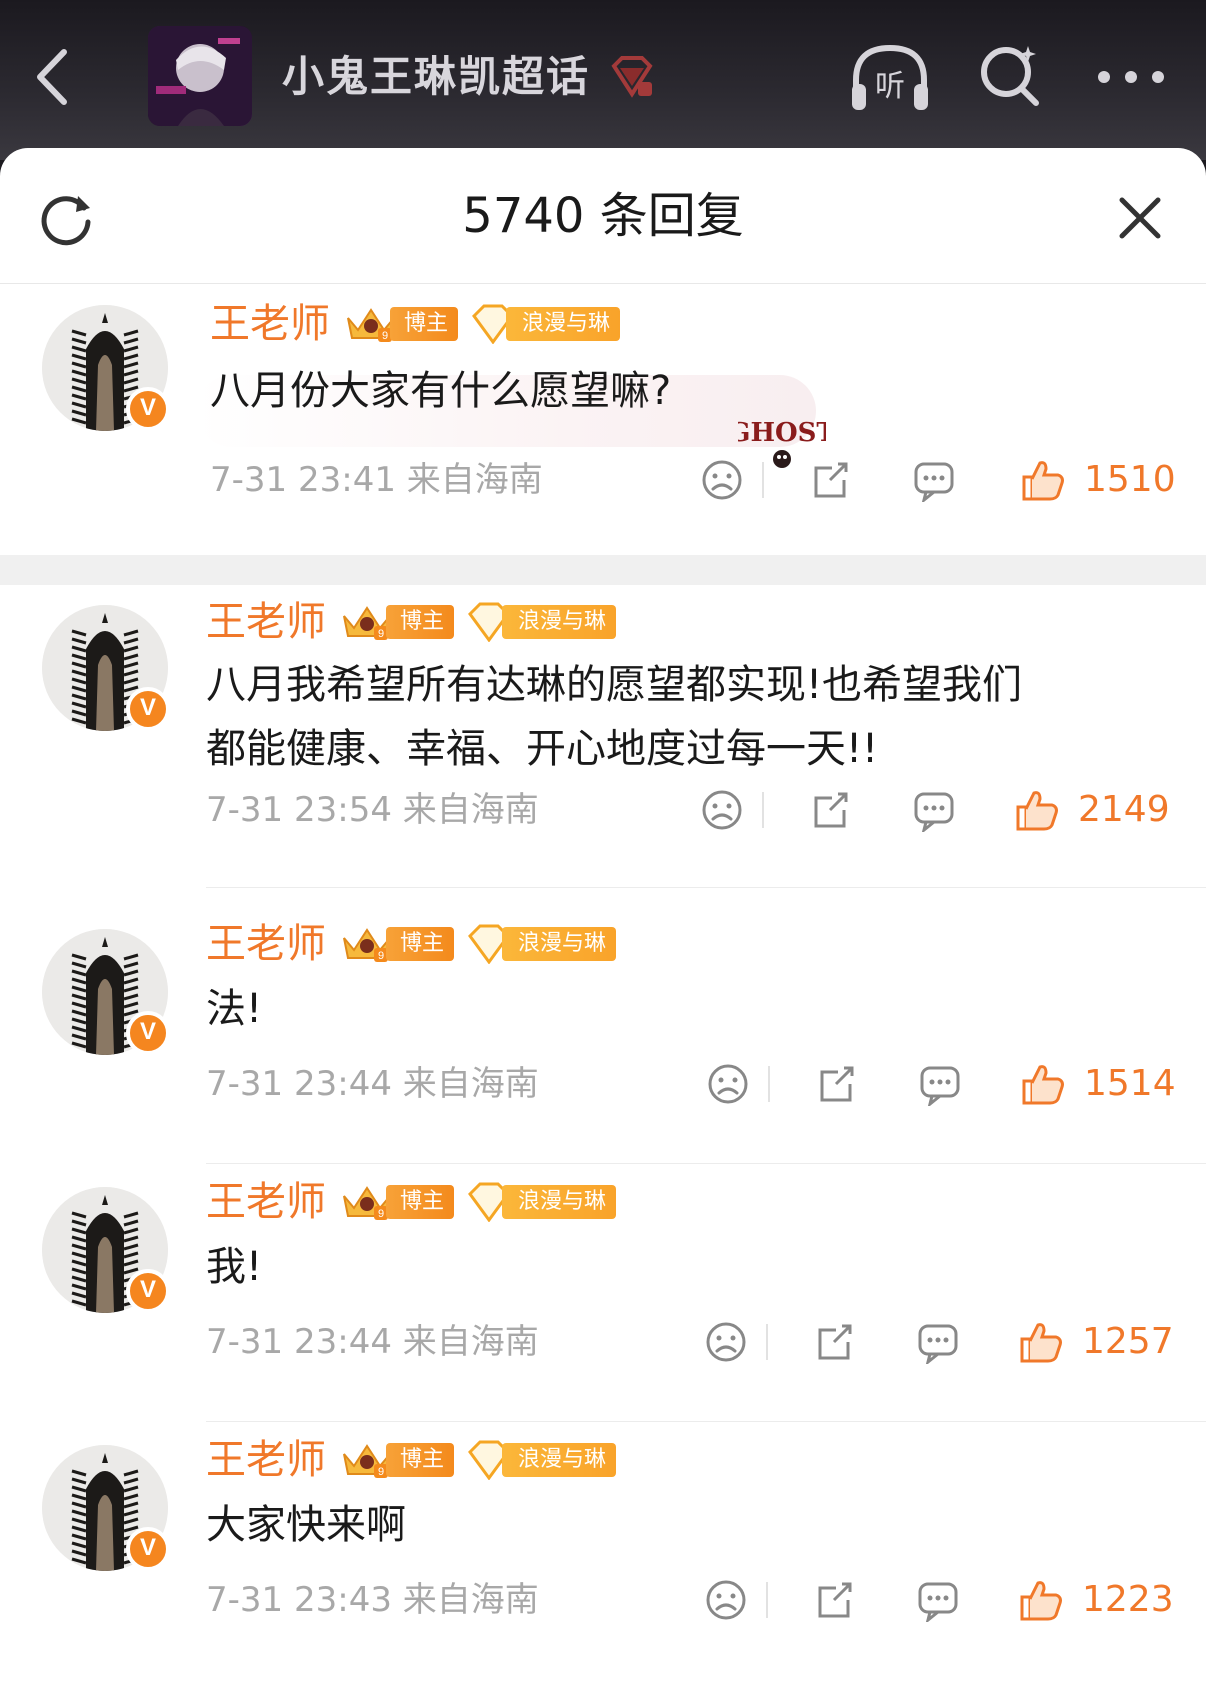  Describe the element at coordinates (372, 1084) in the screenshot. I see `comment-time-location: 7-31 23:44 来自海南` at that location.